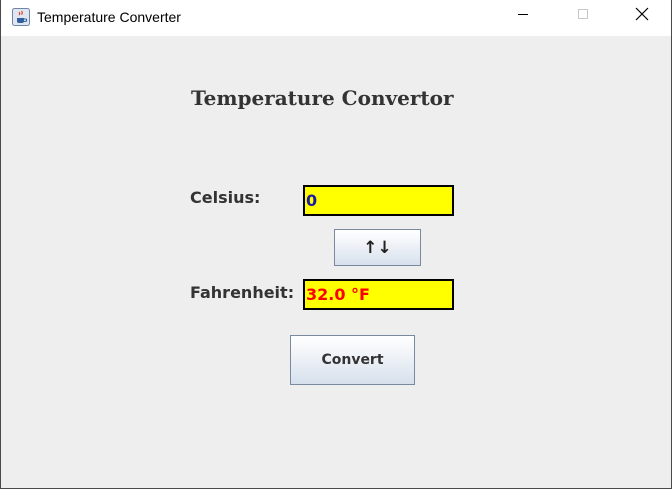  What do you see at coordinates (377, 247) in the screenshot?
I see `swap-button: ↑↓` at bounding box center [377, 247].